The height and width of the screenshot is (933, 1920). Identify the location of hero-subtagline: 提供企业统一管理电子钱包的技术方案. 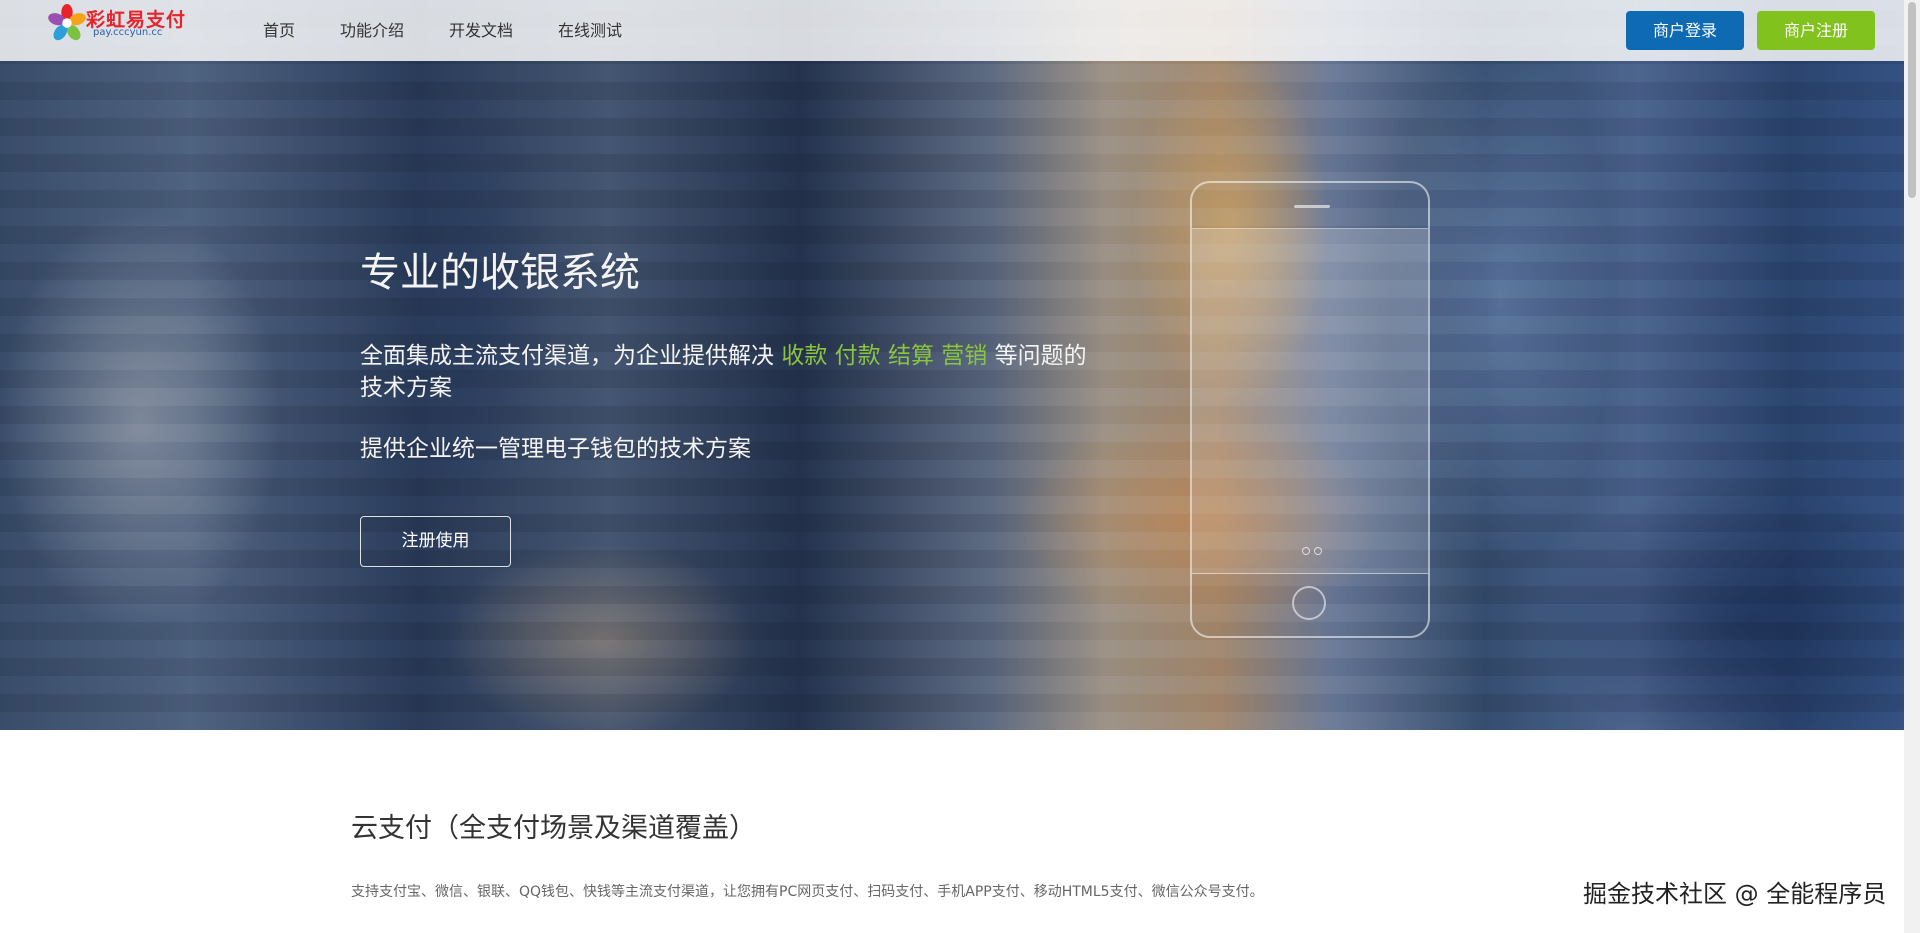
(555, 449).